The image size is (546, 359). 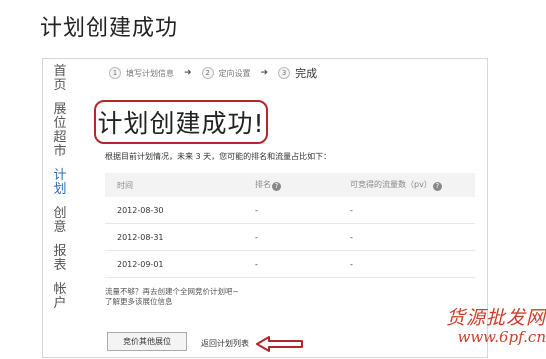 What do you see at coordinates (501, 337) in the screenshot?
I see `watermark-url: www.6pf.cn` at bounding box center [501, 337].